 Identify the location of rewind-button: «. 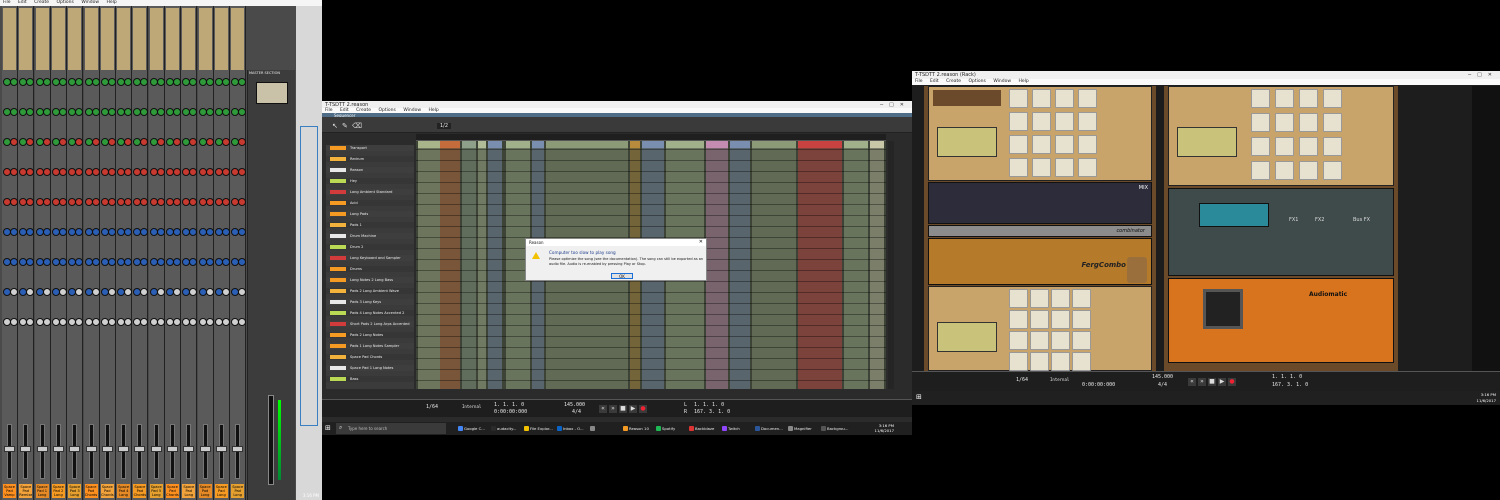
(603, 409).